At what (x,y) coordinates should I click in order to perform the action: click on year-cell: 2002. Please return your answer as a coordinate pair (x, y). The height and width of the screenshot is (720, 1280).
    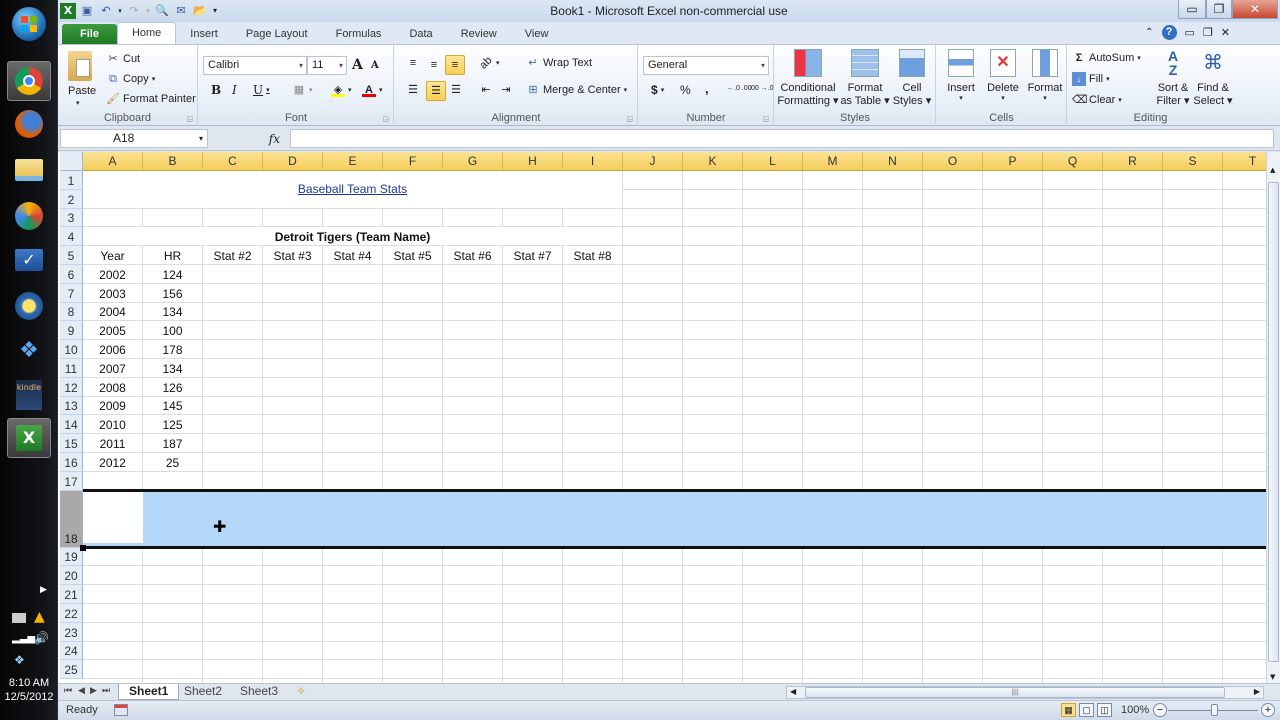
    Looking at the image, I should click on (113, 274).